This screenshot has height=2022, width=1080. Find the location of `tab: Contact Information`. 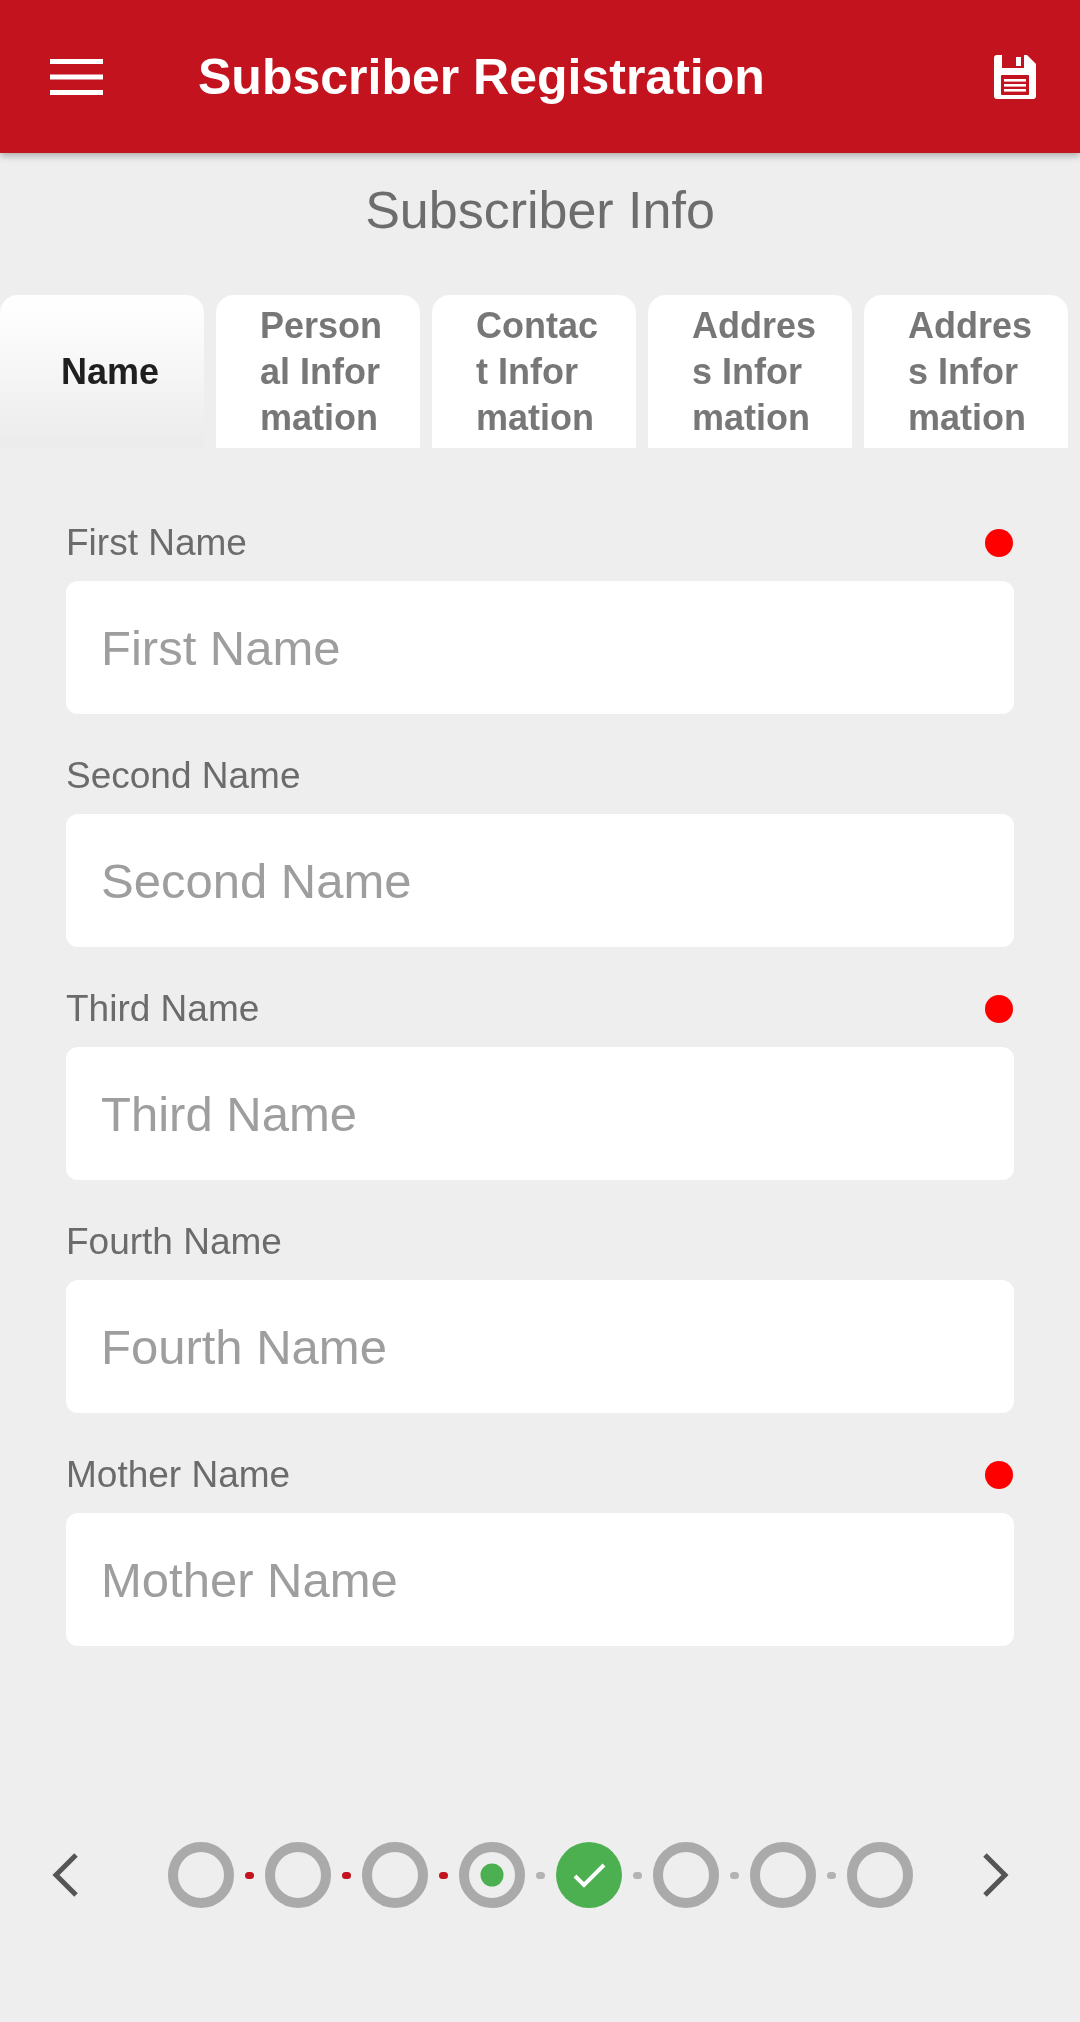

tab: Contact Information is located at coordinates (534, 371).